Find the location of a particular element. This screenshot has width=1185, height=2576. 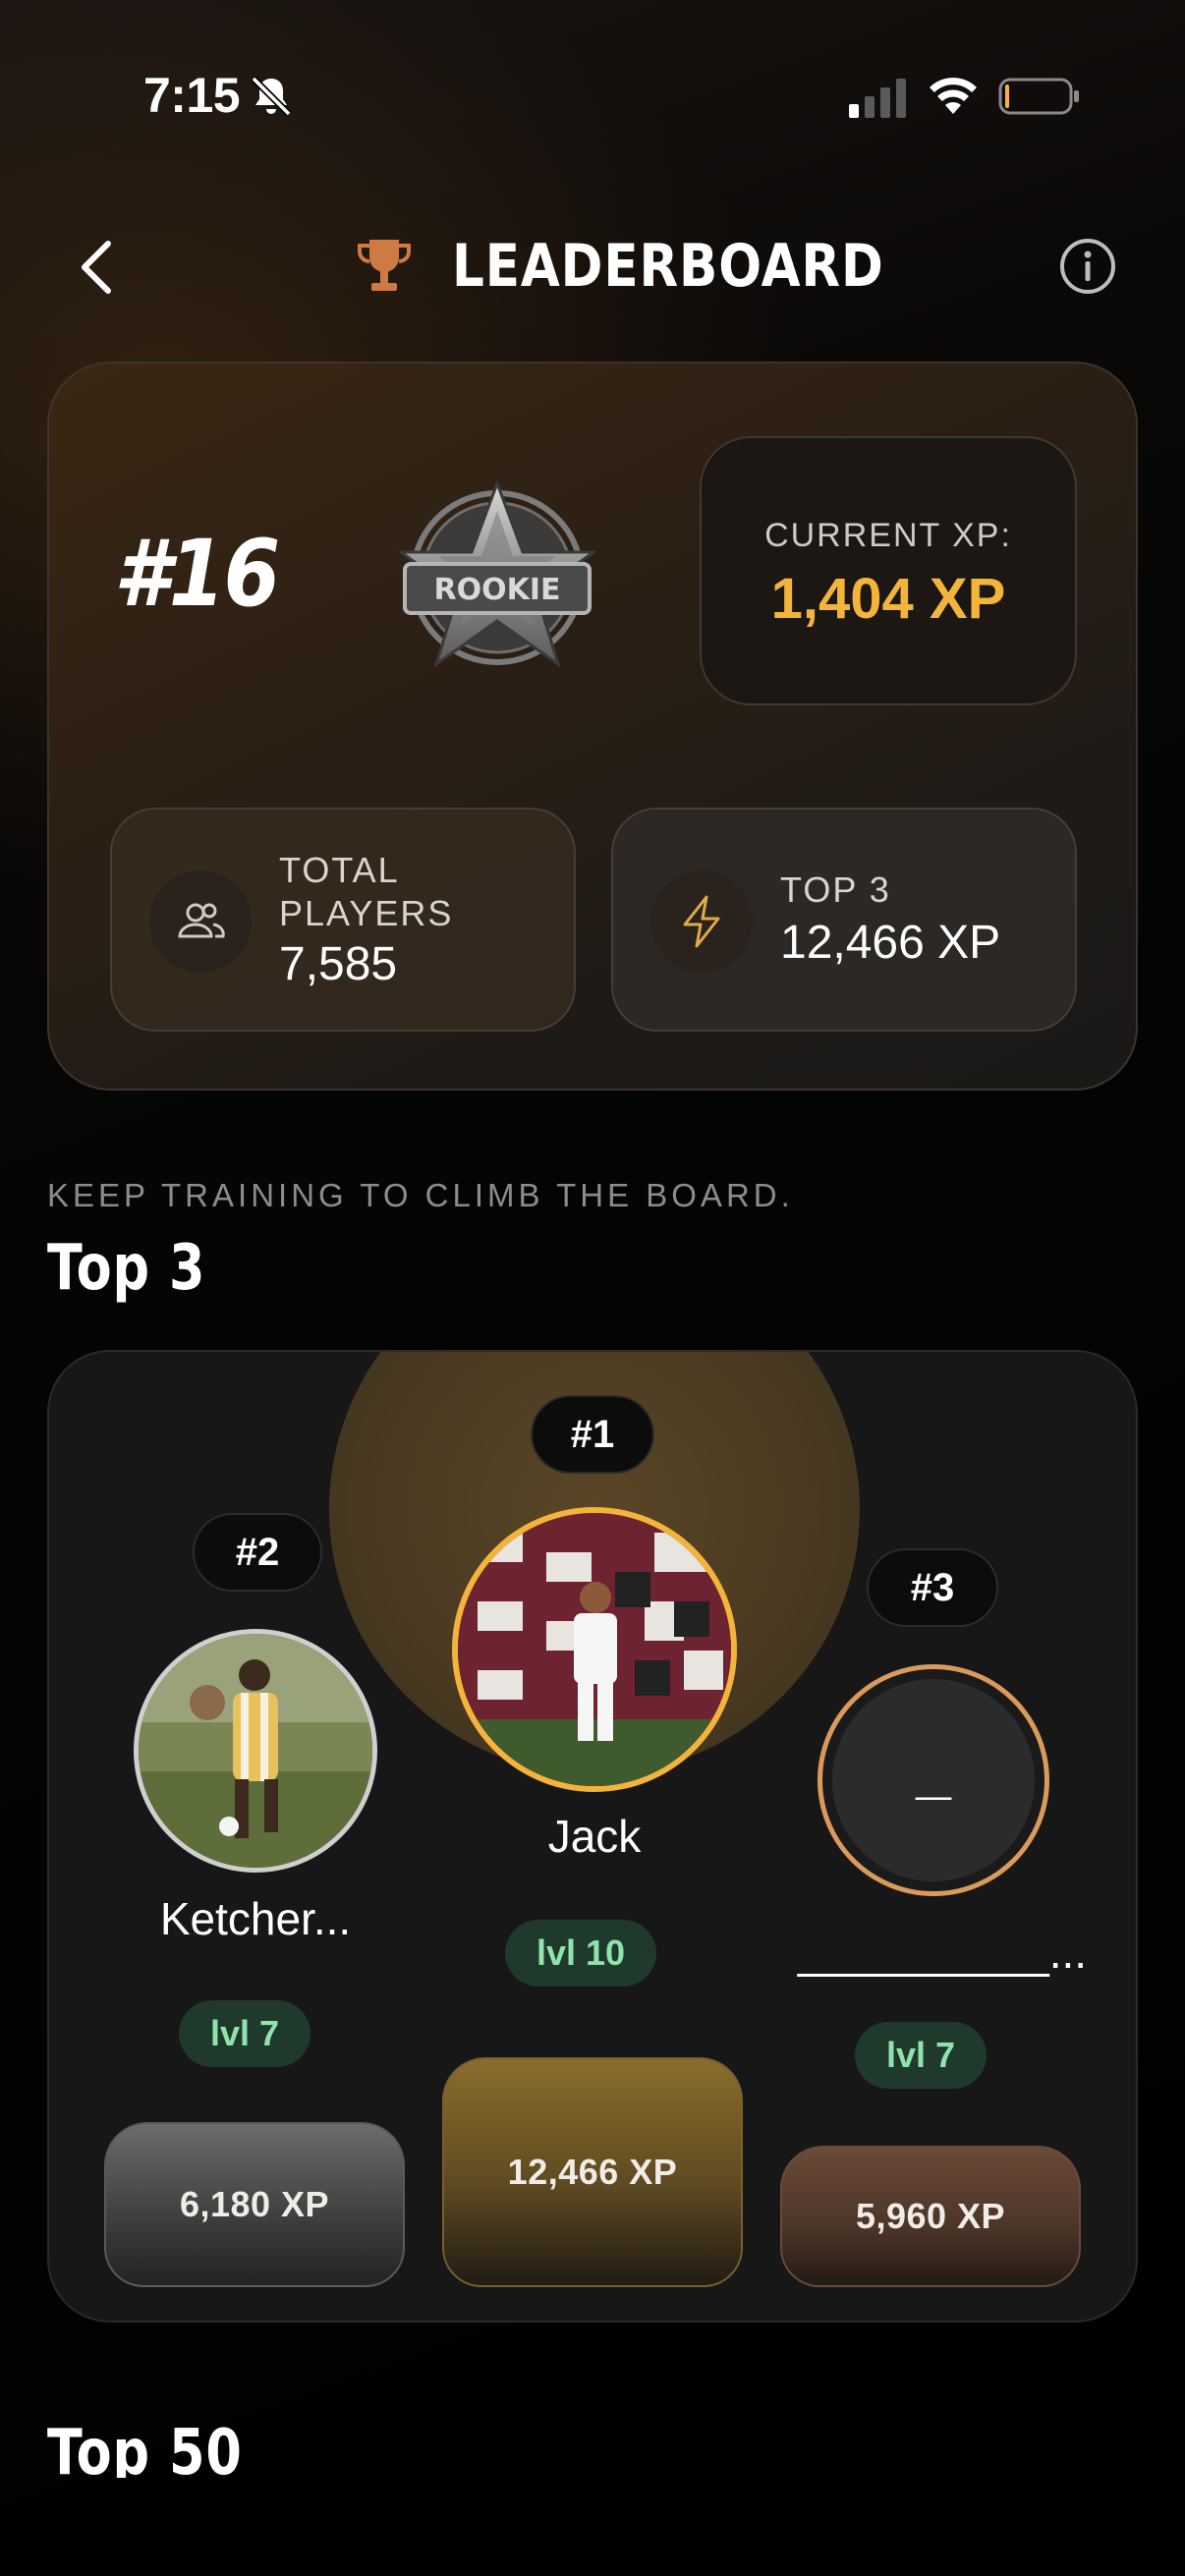

top3-label: TOP 3 is located at coordinates (836, 889).